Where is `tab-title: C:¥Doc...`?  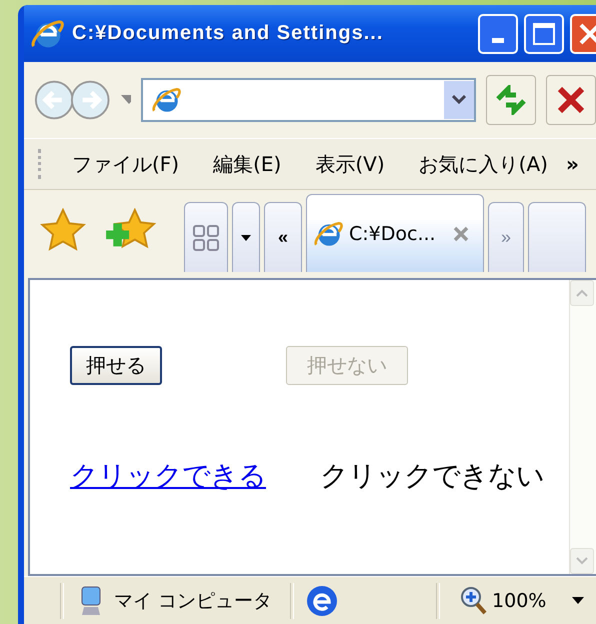
tab-title: C:¥Doc... is located at coordinates (392, 233).